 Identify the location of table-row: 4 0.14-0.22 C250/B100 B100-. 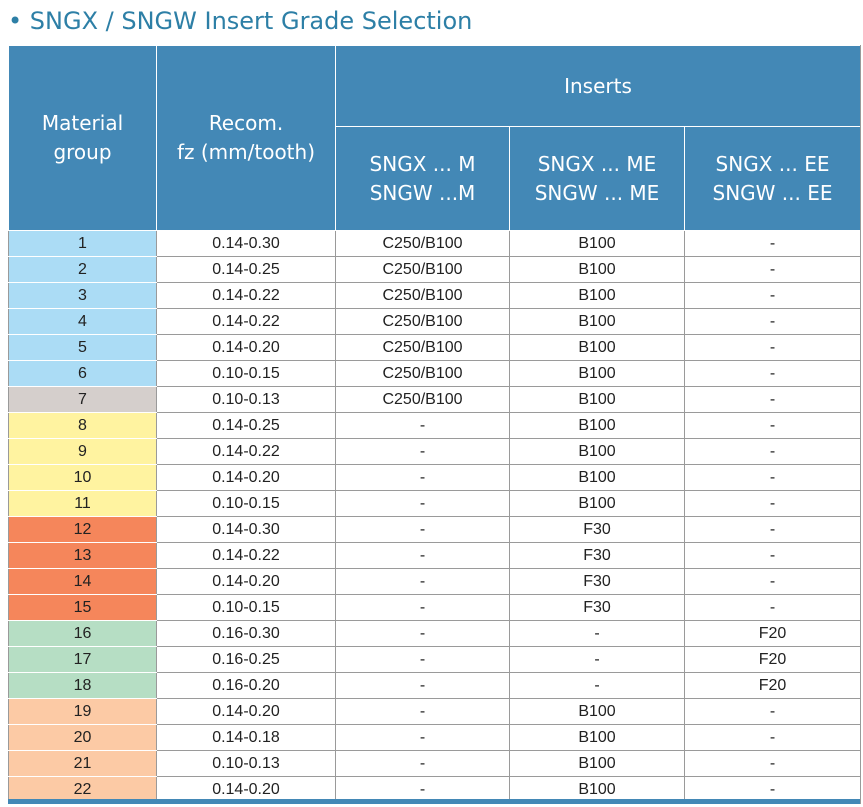
(435, 321).